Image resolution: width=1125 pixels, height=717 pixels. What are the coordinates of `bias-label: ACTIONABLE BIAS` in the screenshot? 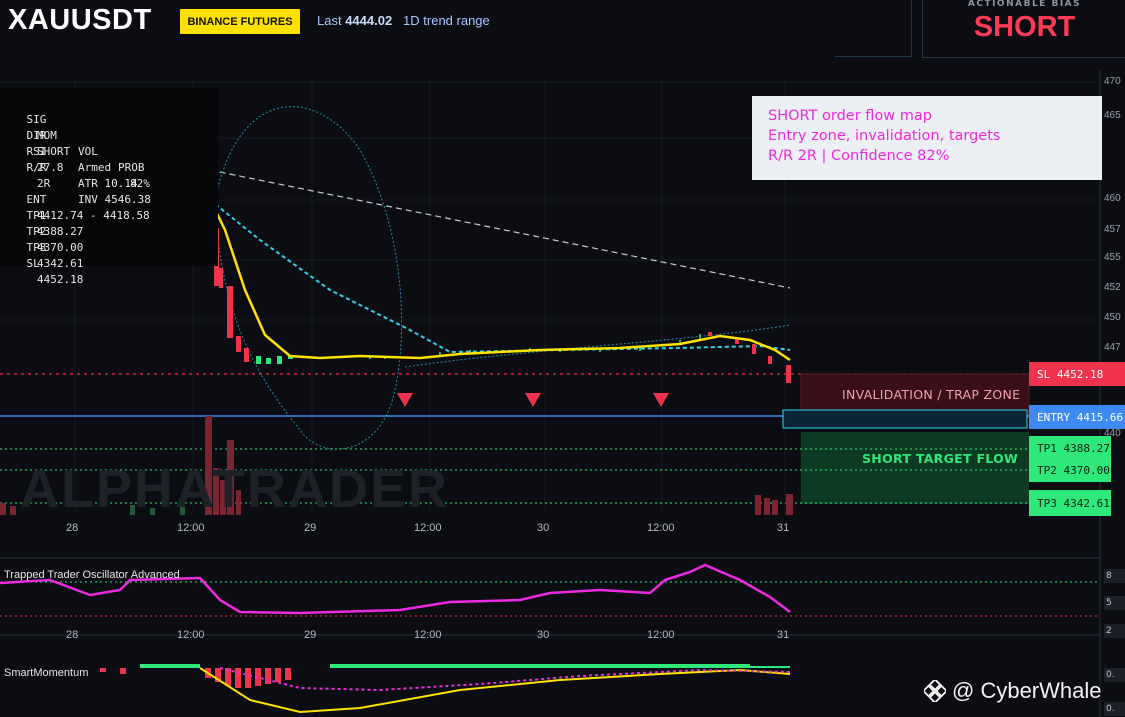 It's located at (1024, 4).